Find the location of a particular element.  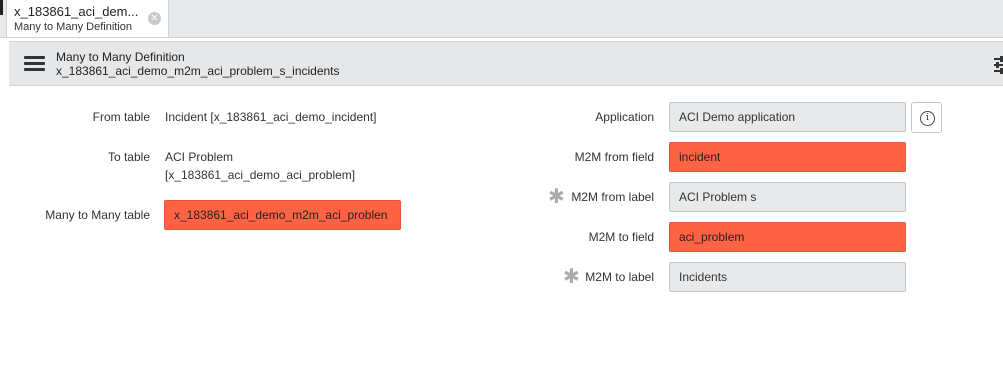

from-table-label: From table is located at coordinates (121, 117).